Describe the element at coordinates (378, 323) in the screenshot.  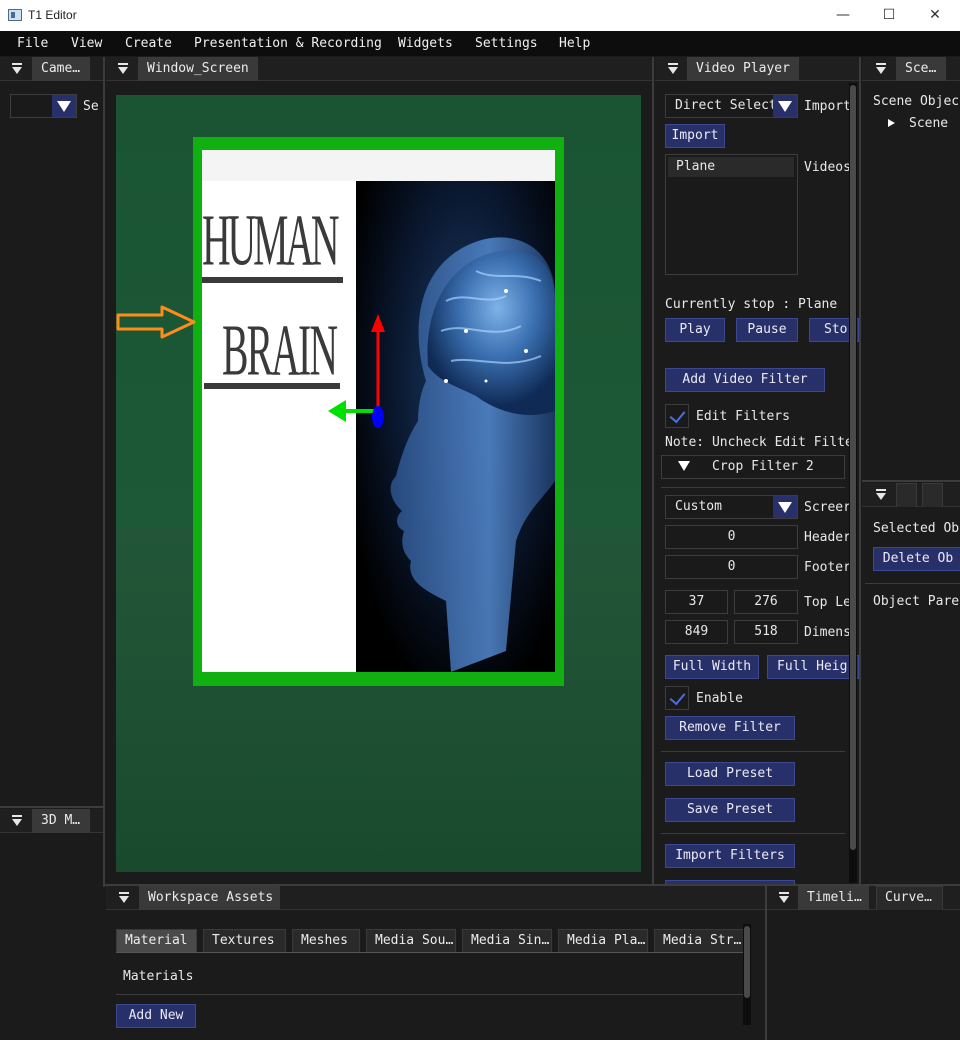
I see `gizmo-y-arrow-icon` at that location.